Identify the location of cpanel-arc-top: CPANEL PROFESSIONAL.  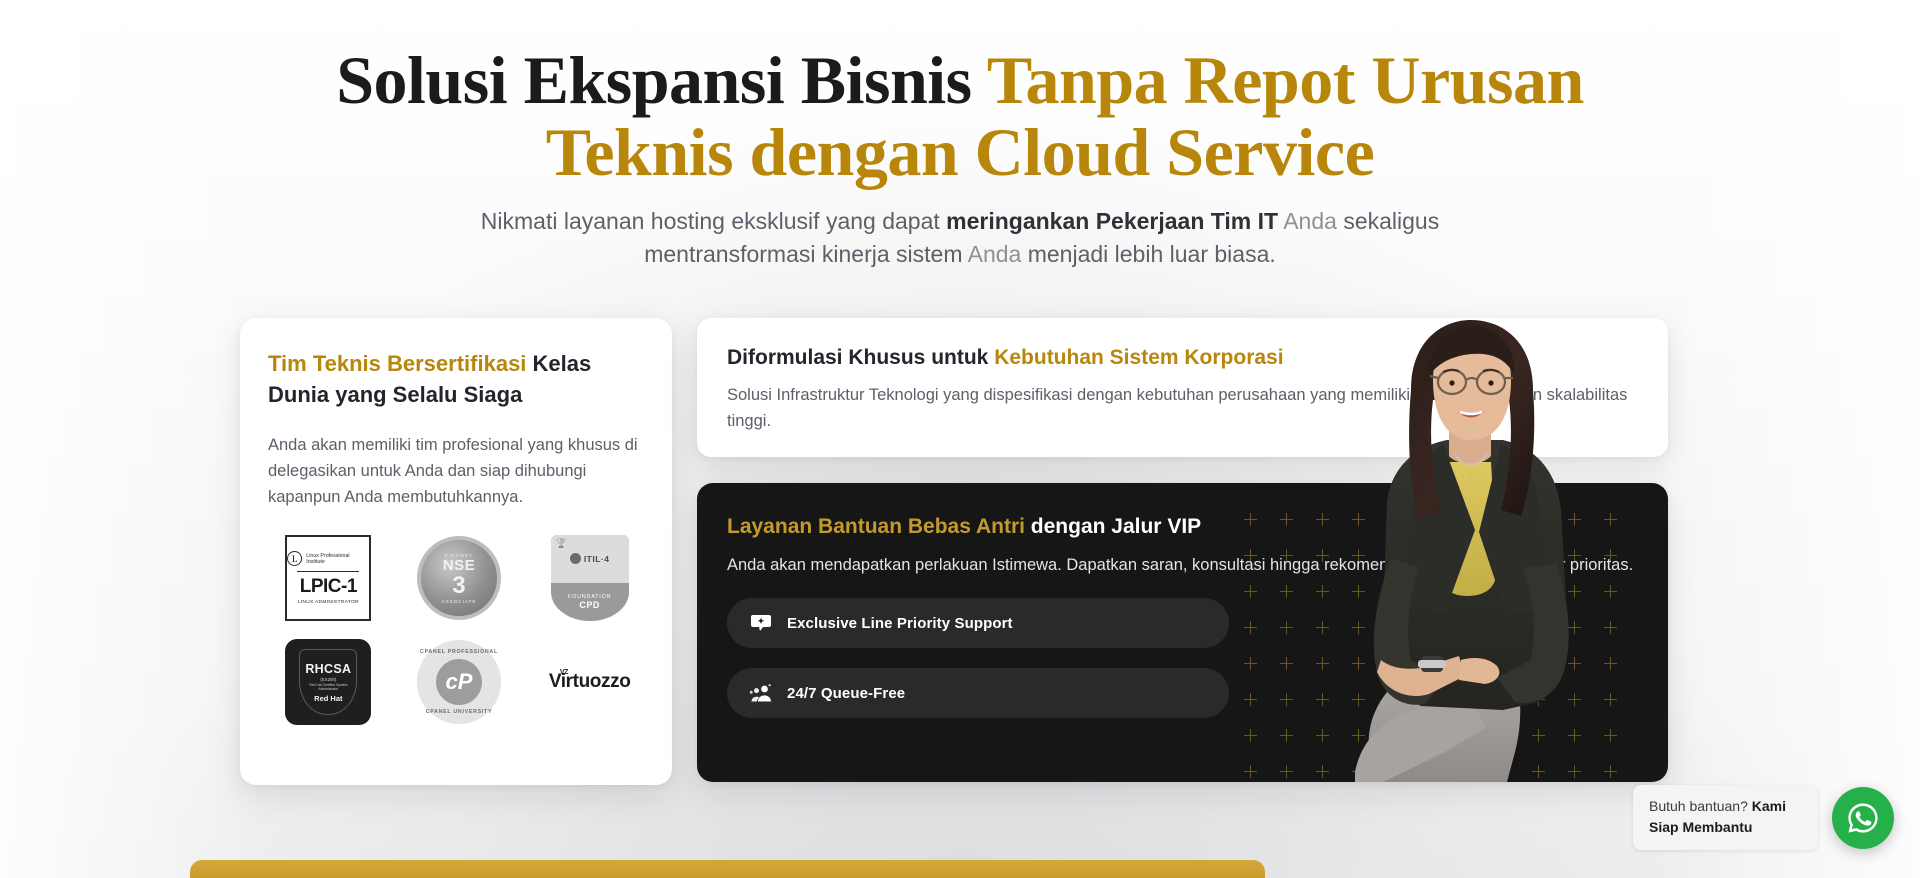
(459, 652).